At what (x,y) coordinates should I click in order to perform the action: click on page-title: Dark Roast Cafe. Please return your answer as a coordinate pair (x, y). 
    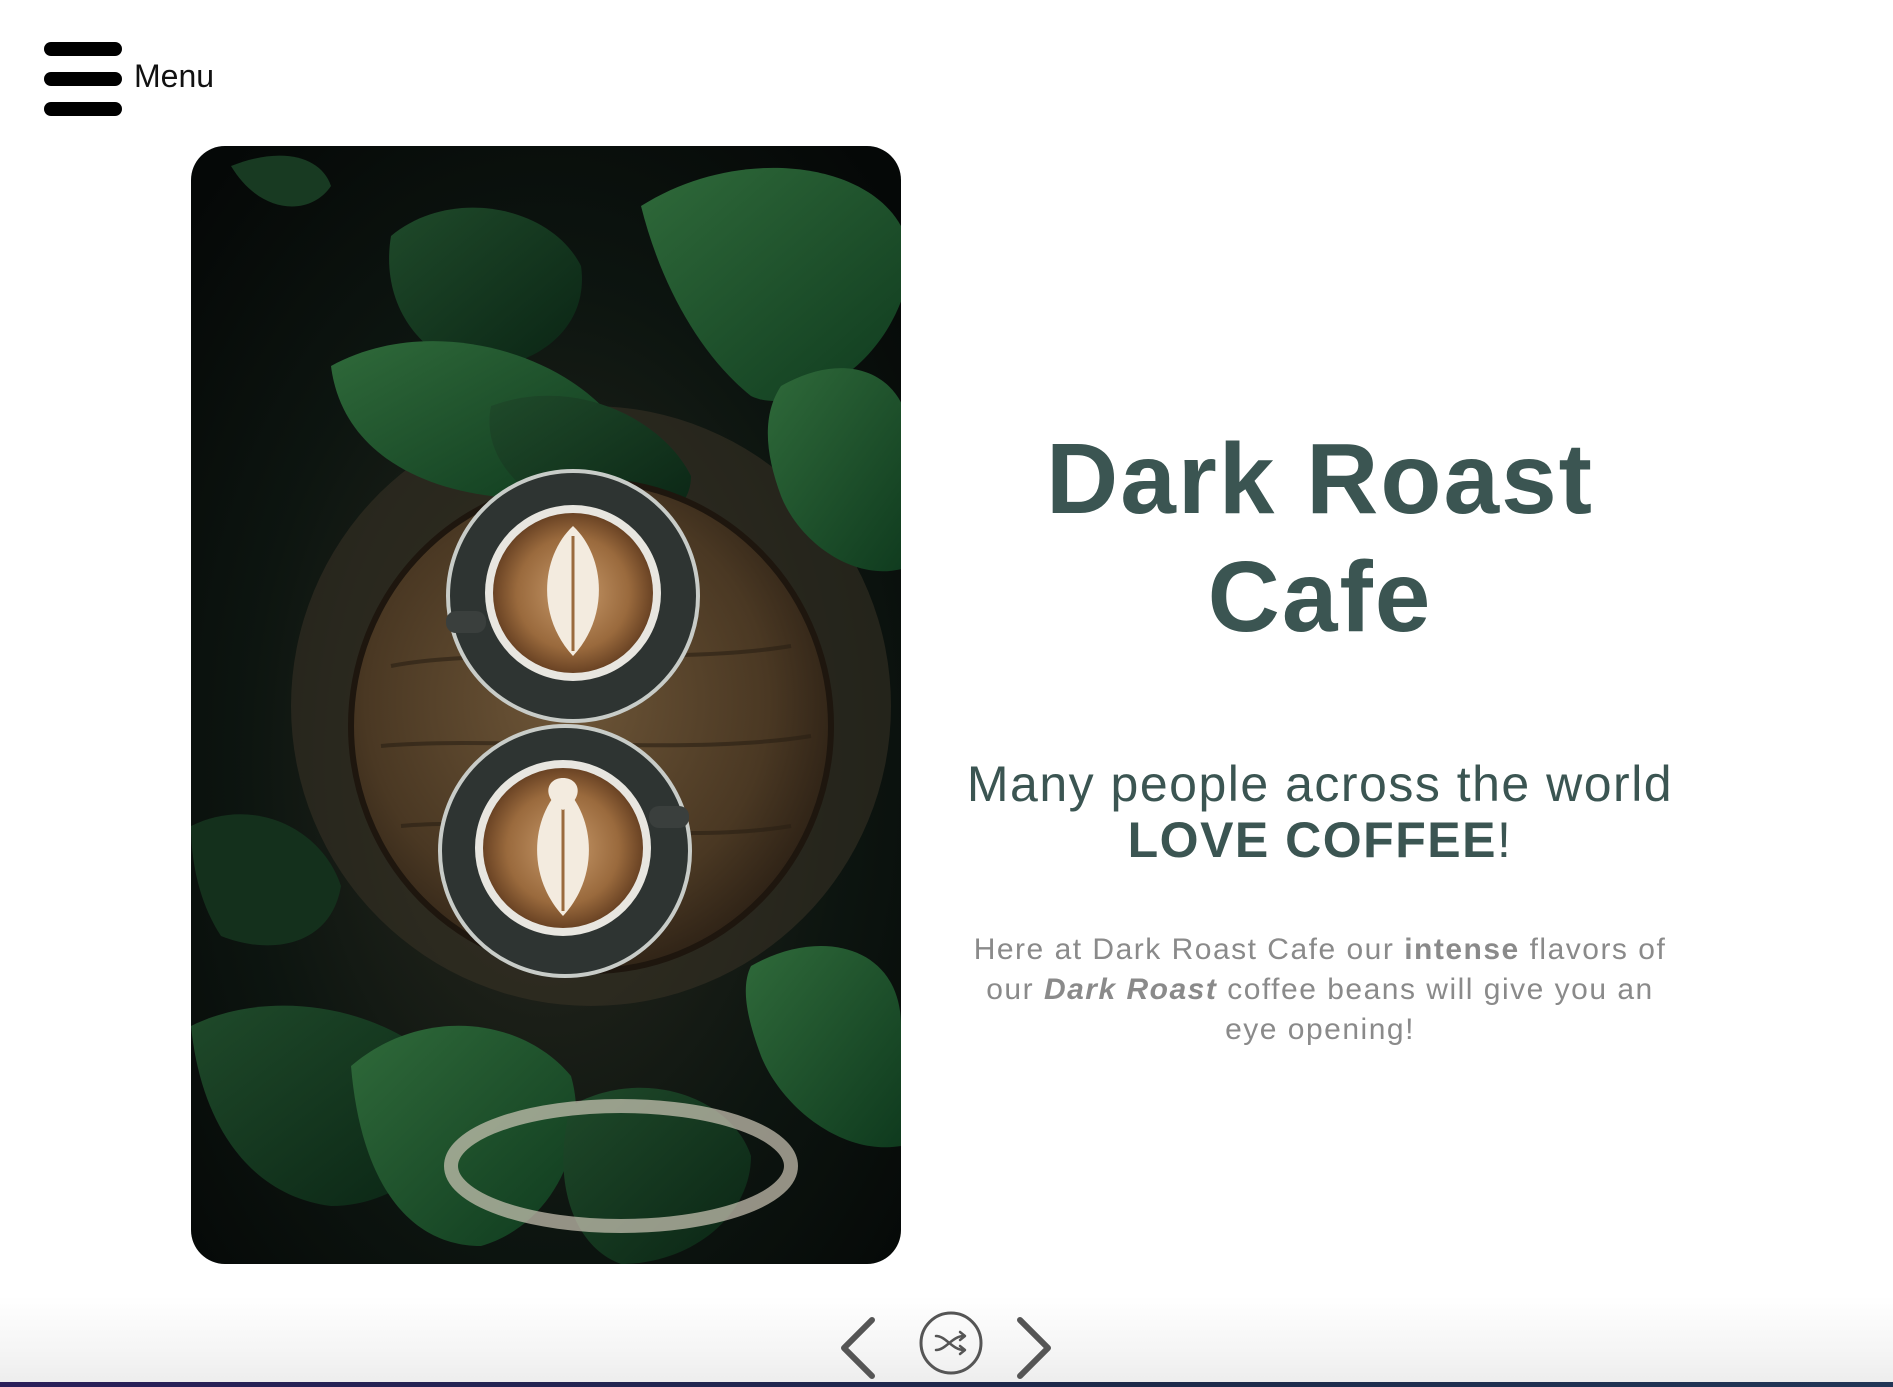
    Looking at the image, I should click on (1320, 538).